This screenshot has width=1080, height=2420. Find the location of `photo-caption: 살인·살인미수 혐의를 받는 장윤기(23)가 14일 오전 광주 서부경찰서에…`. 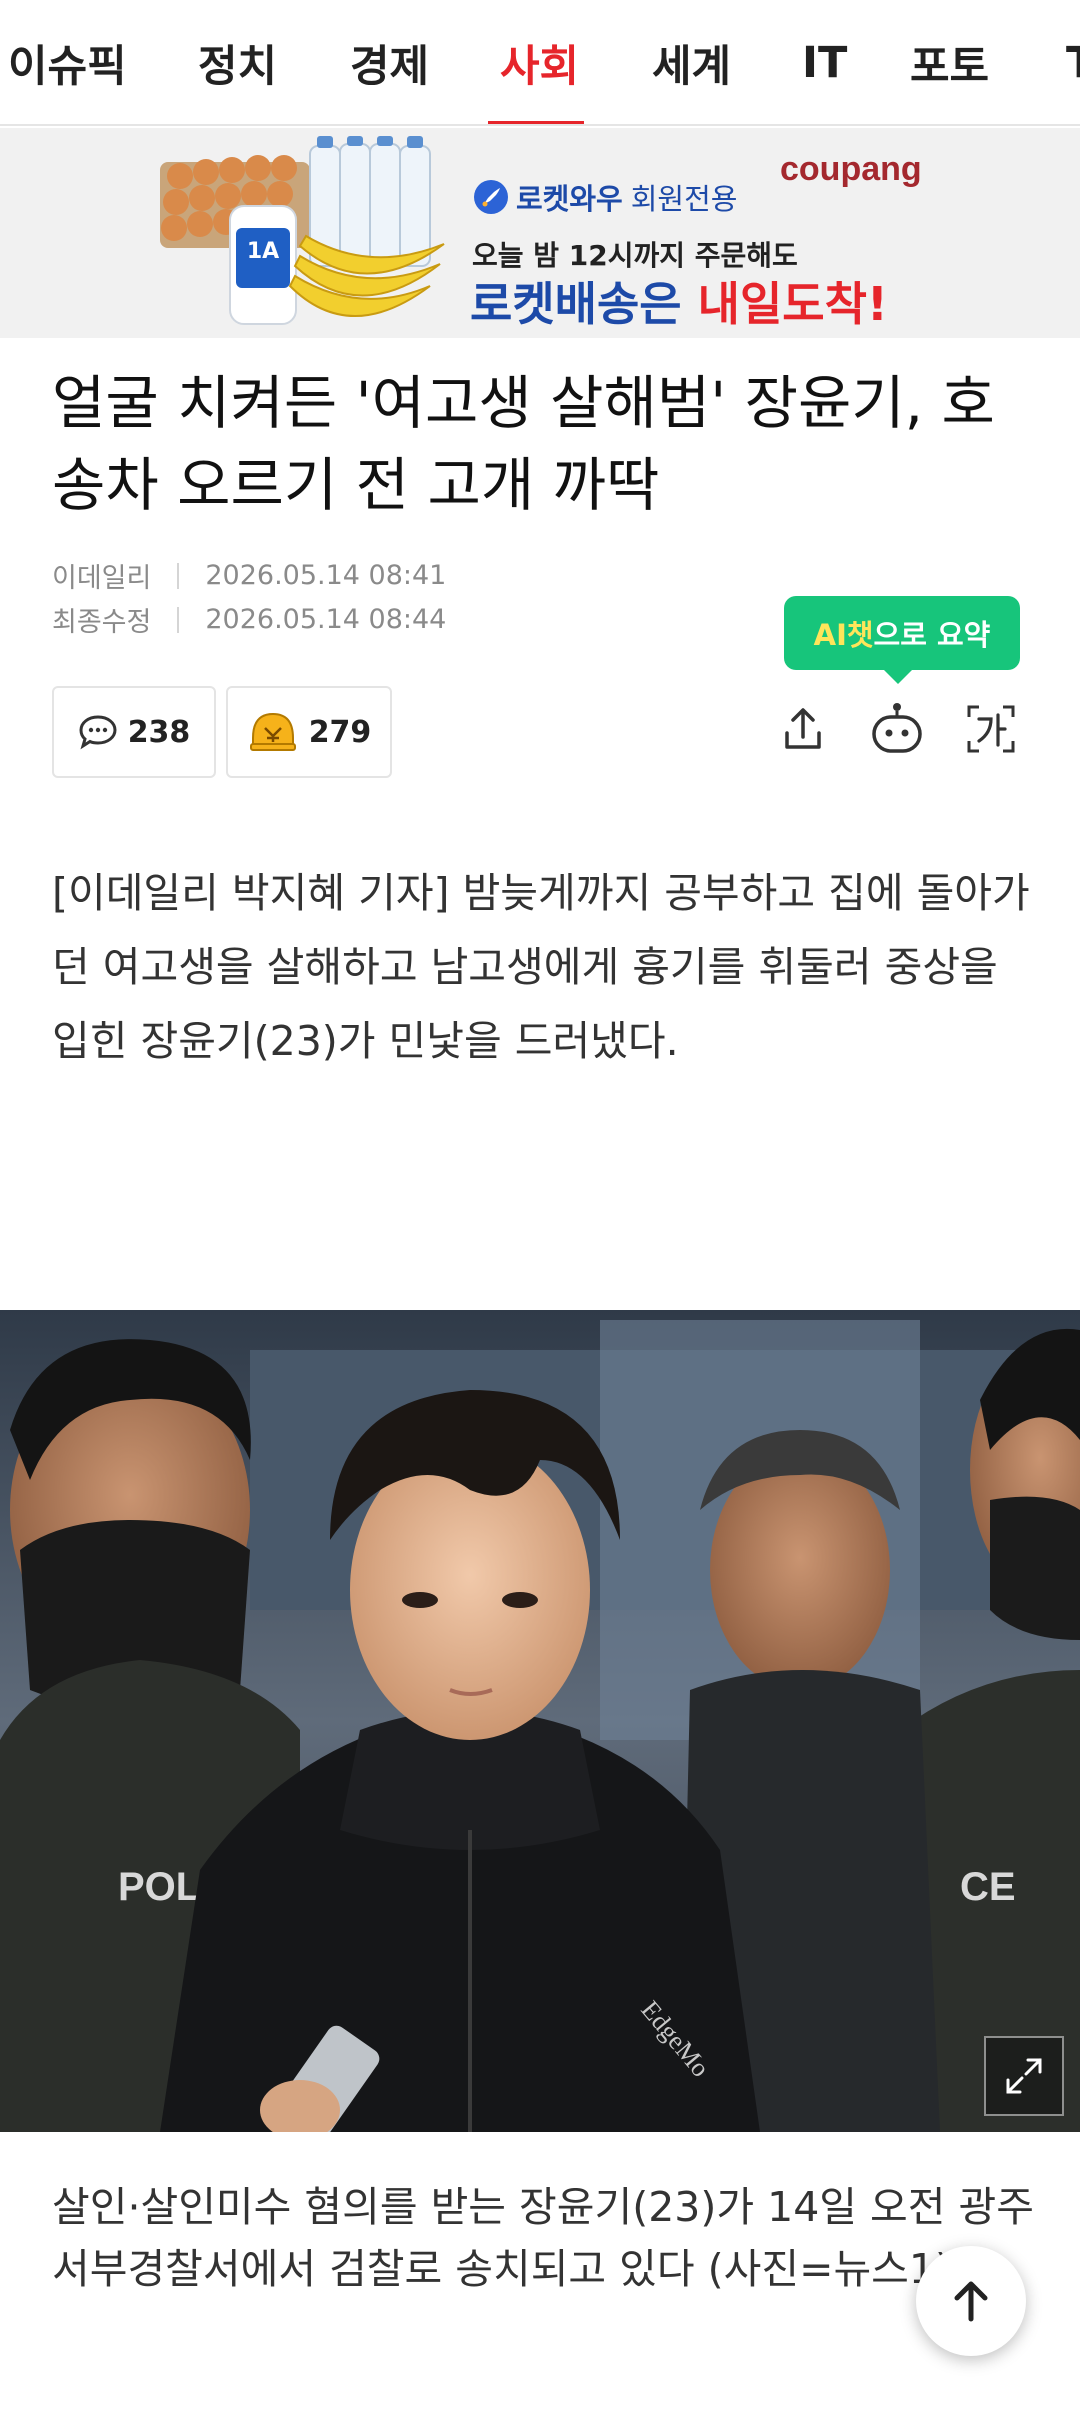

photo-caption: 살인·살인미수 혐의를 받는 장윤기(23)가 14일 오전 광주 서부경찰서에… is located at coordinates (543, 2238).